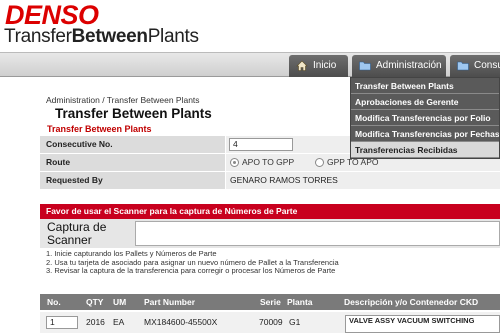  I want to click on cell-um: EA, so click(119, 322).